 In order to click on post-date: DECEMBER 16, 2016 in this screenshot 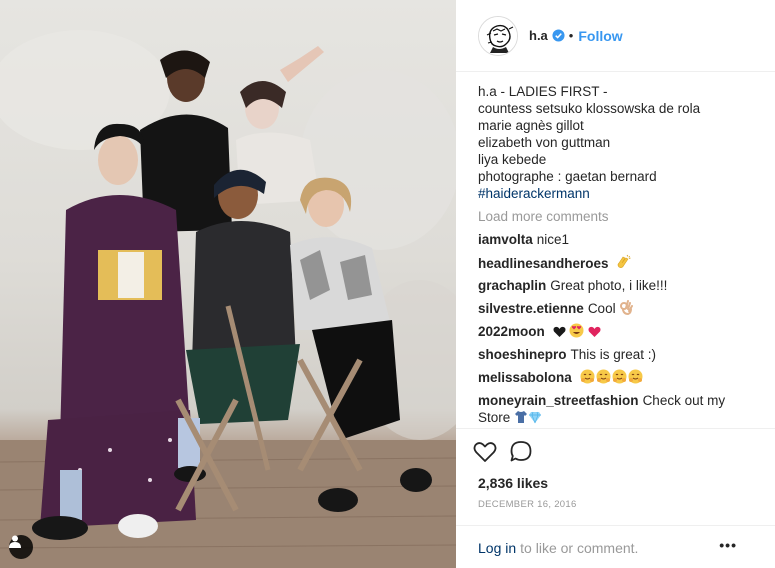, I will do `click(527, 504)`.